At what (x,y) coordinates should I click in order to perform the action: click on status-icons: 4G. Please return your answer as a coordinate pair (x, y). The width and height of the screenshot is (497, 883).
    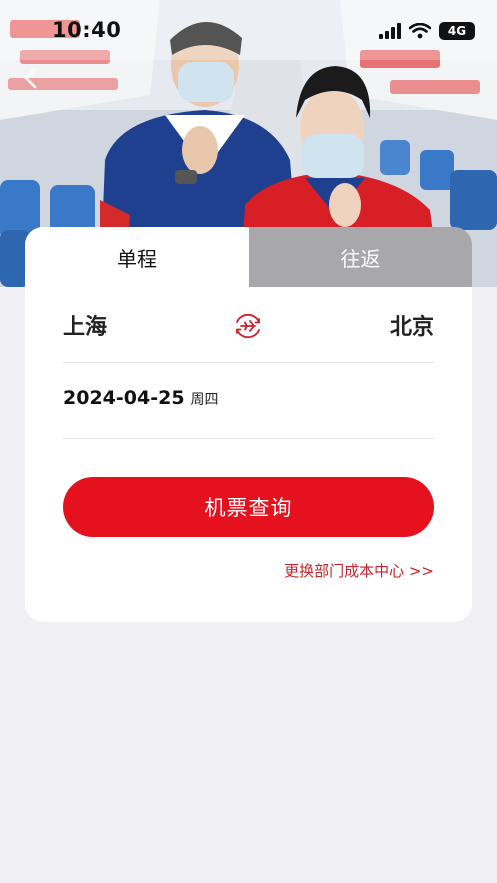
    Looking at the image, I should click on (427, 31).